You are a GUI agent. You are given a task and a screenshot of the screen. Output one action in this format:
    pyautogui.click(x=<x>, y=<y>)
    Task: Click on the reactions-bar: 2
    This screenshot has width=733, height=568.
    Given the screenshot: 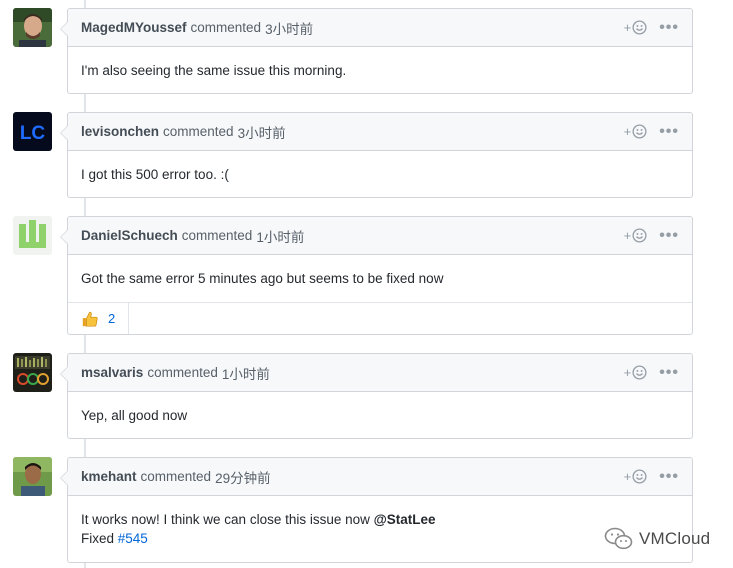 What is the action you would take?
    pyautogui.click(x=380, y=318)
    